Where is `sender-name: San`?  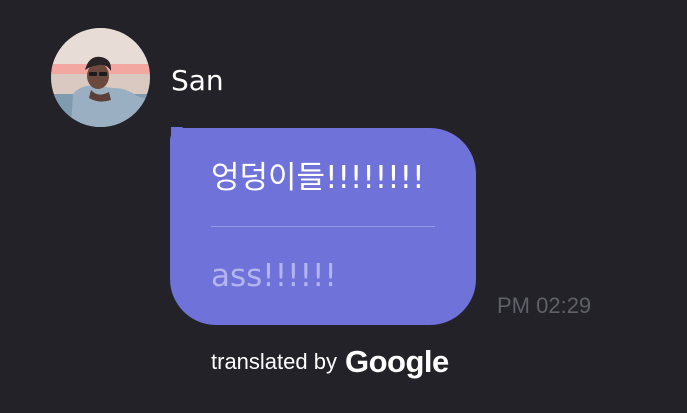 sender-name: San is located at coordinates (197, 80).